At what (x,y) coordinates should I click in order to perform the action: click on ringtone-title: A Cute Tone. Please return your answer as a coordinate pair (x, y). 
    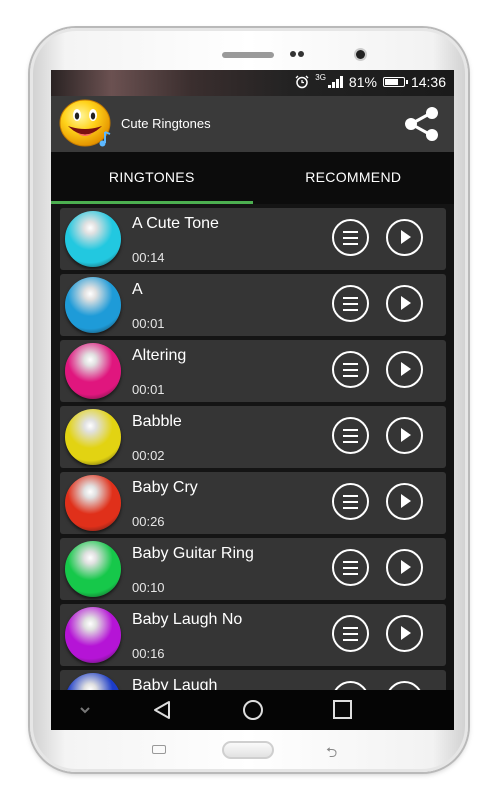
    Looking at the image, I should click on (175, 223).